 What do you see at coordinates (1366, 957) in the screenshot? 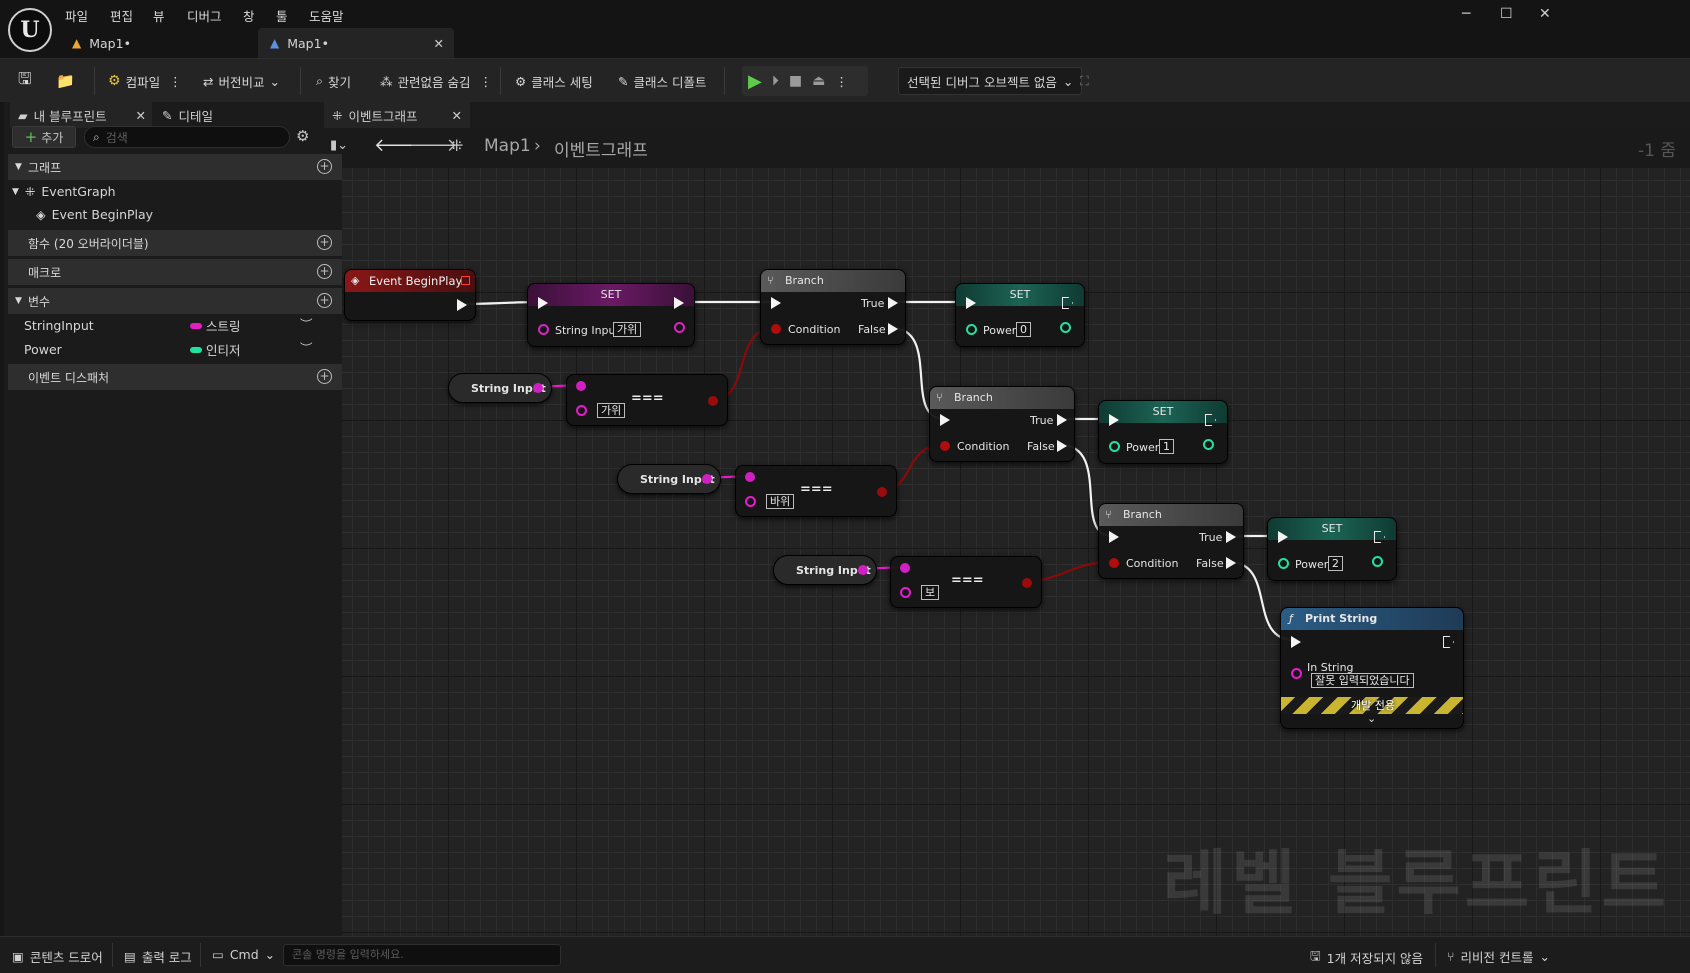
I see `unsaved-button: 🖫 1개 저장되지 않음` at bounding box center [1366, 957].